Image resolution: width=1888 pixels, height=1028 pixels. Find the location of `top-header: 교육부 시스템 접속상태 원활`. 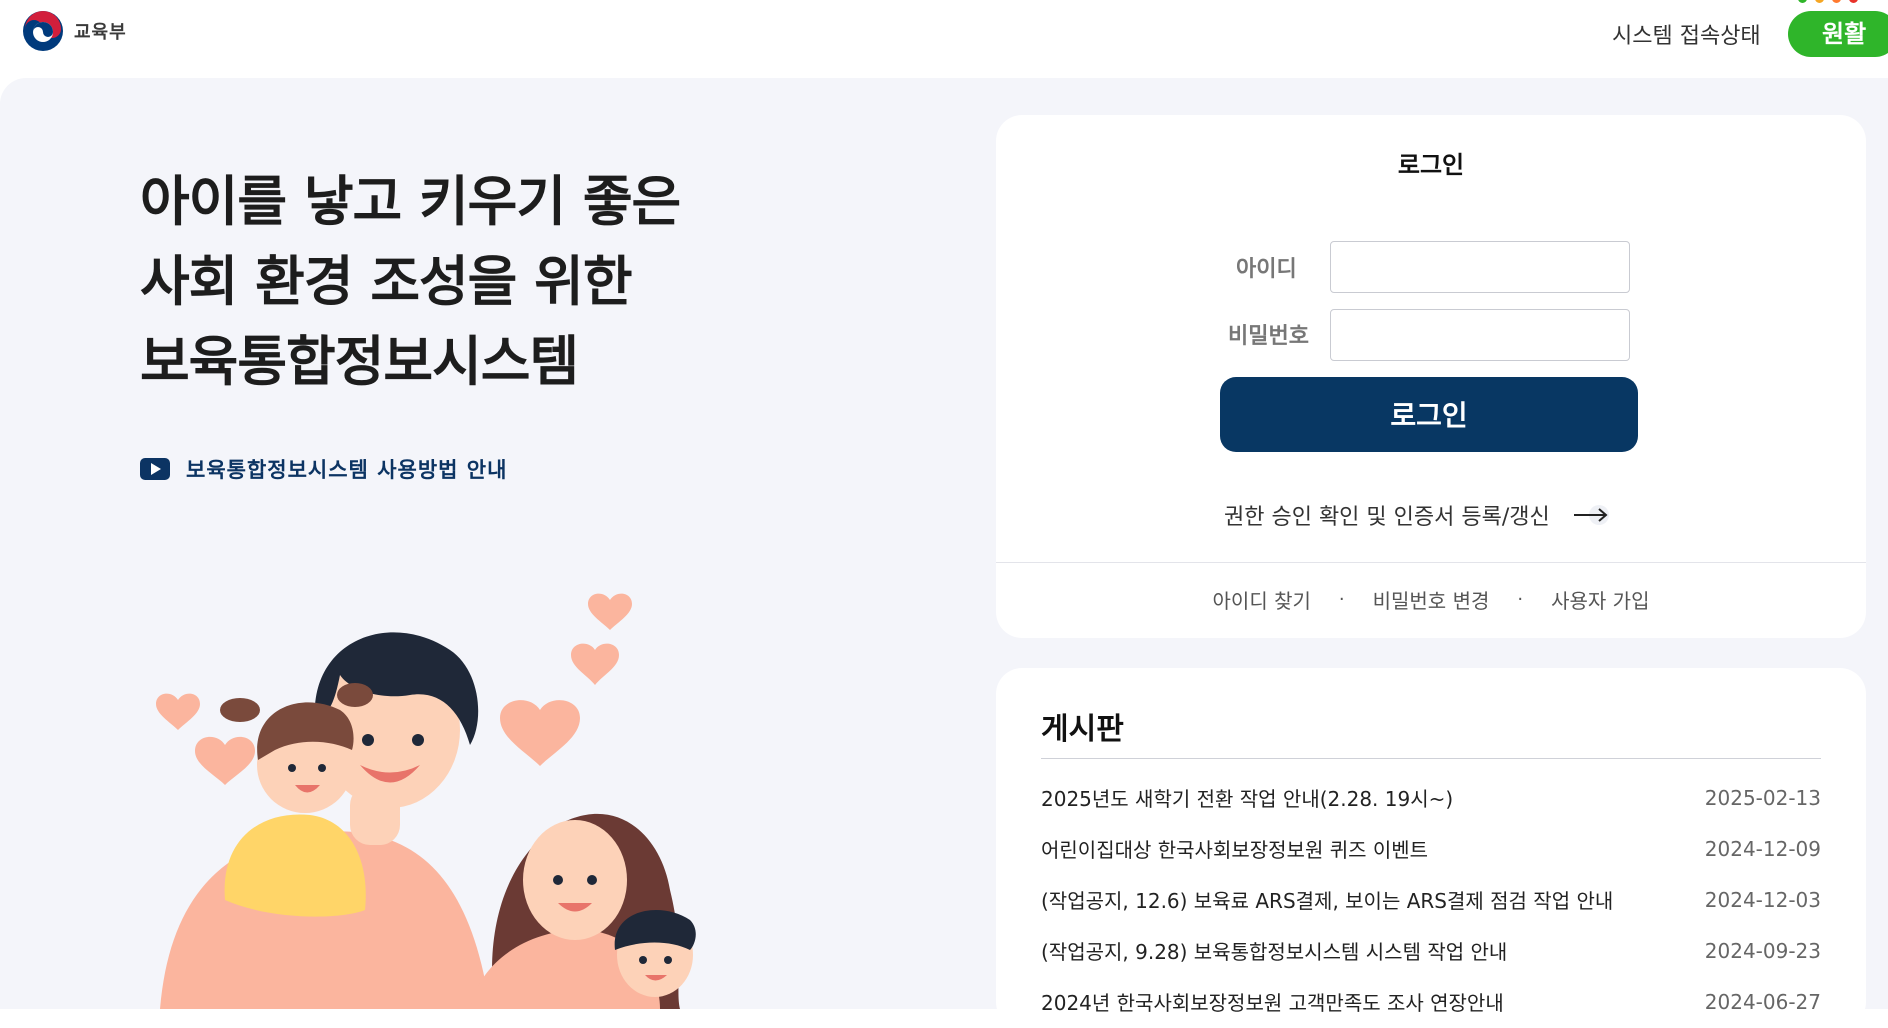

top-header: 교육부 시스템 접속상태 원활 is located at coordinates (944, 39).